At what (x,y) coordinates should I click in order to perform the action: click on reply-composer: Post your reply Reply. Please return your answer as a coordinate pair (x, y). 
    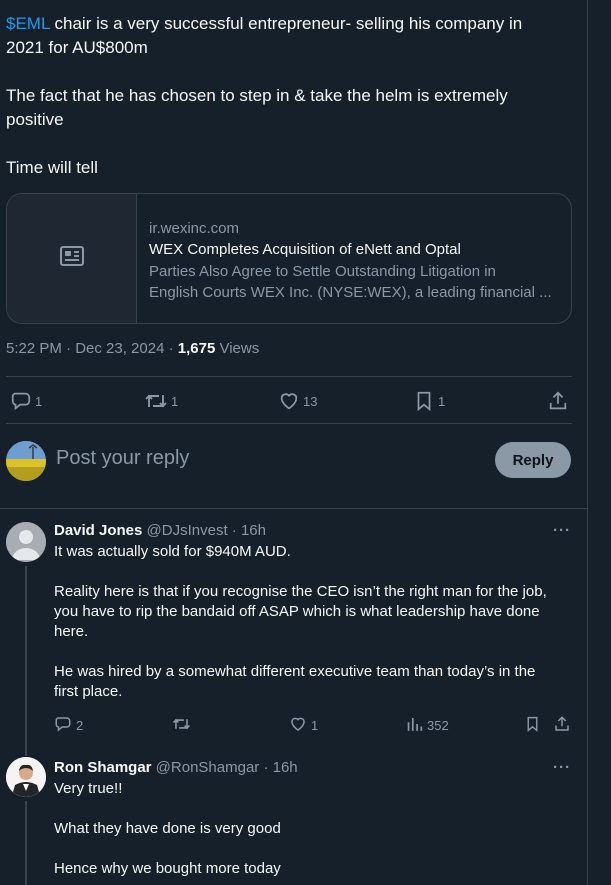
    Looking at the image, I should click on (293, 466).